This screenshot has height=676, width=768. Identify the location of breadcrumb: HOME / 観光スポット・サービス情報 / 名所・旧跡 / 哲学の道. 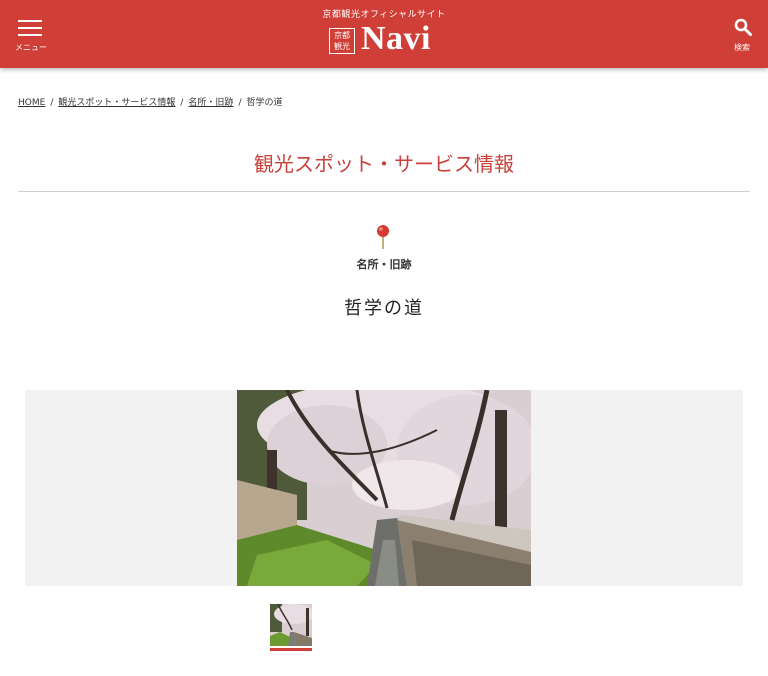
(150, 103).